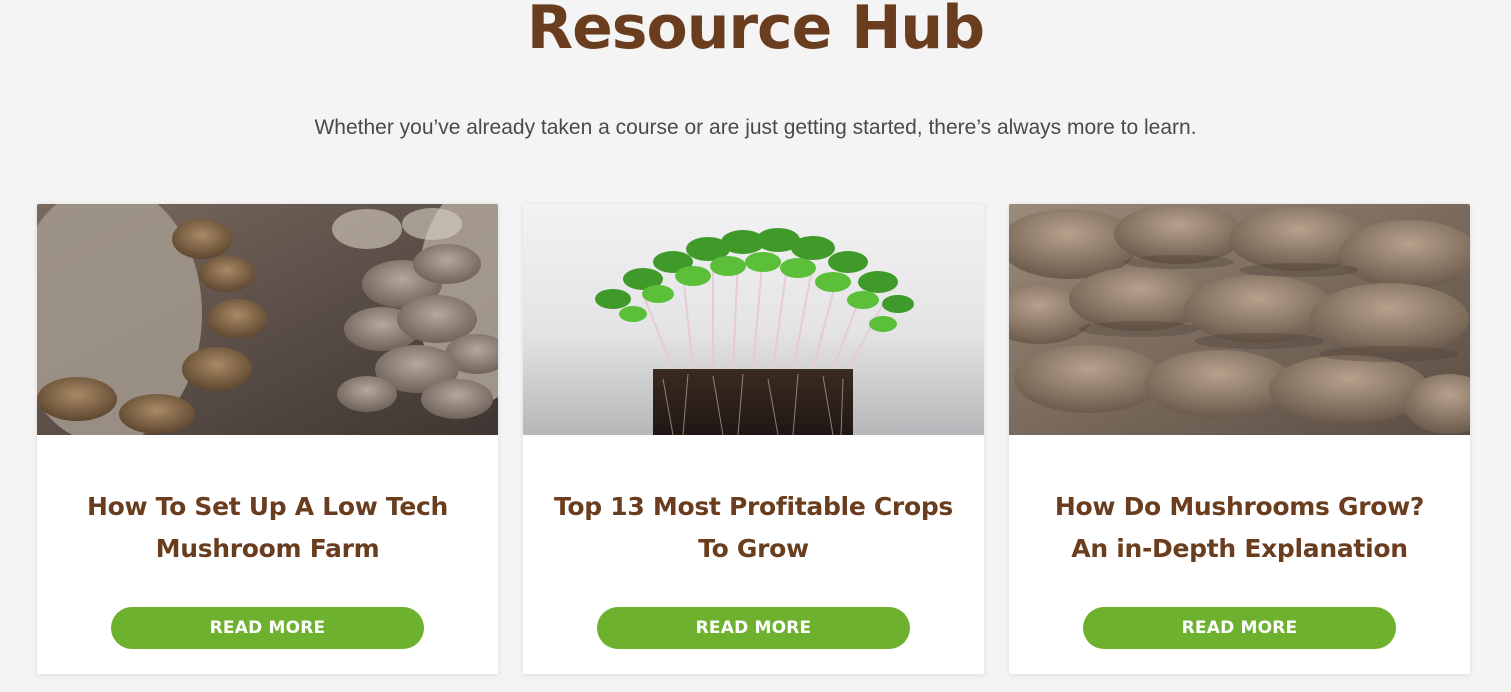 The image size is (1511, 692). What do you see at coordinates (1239, 319) in the screenshot?
I see `mushroom-closeup-image` at bounding box center [1239, 319].